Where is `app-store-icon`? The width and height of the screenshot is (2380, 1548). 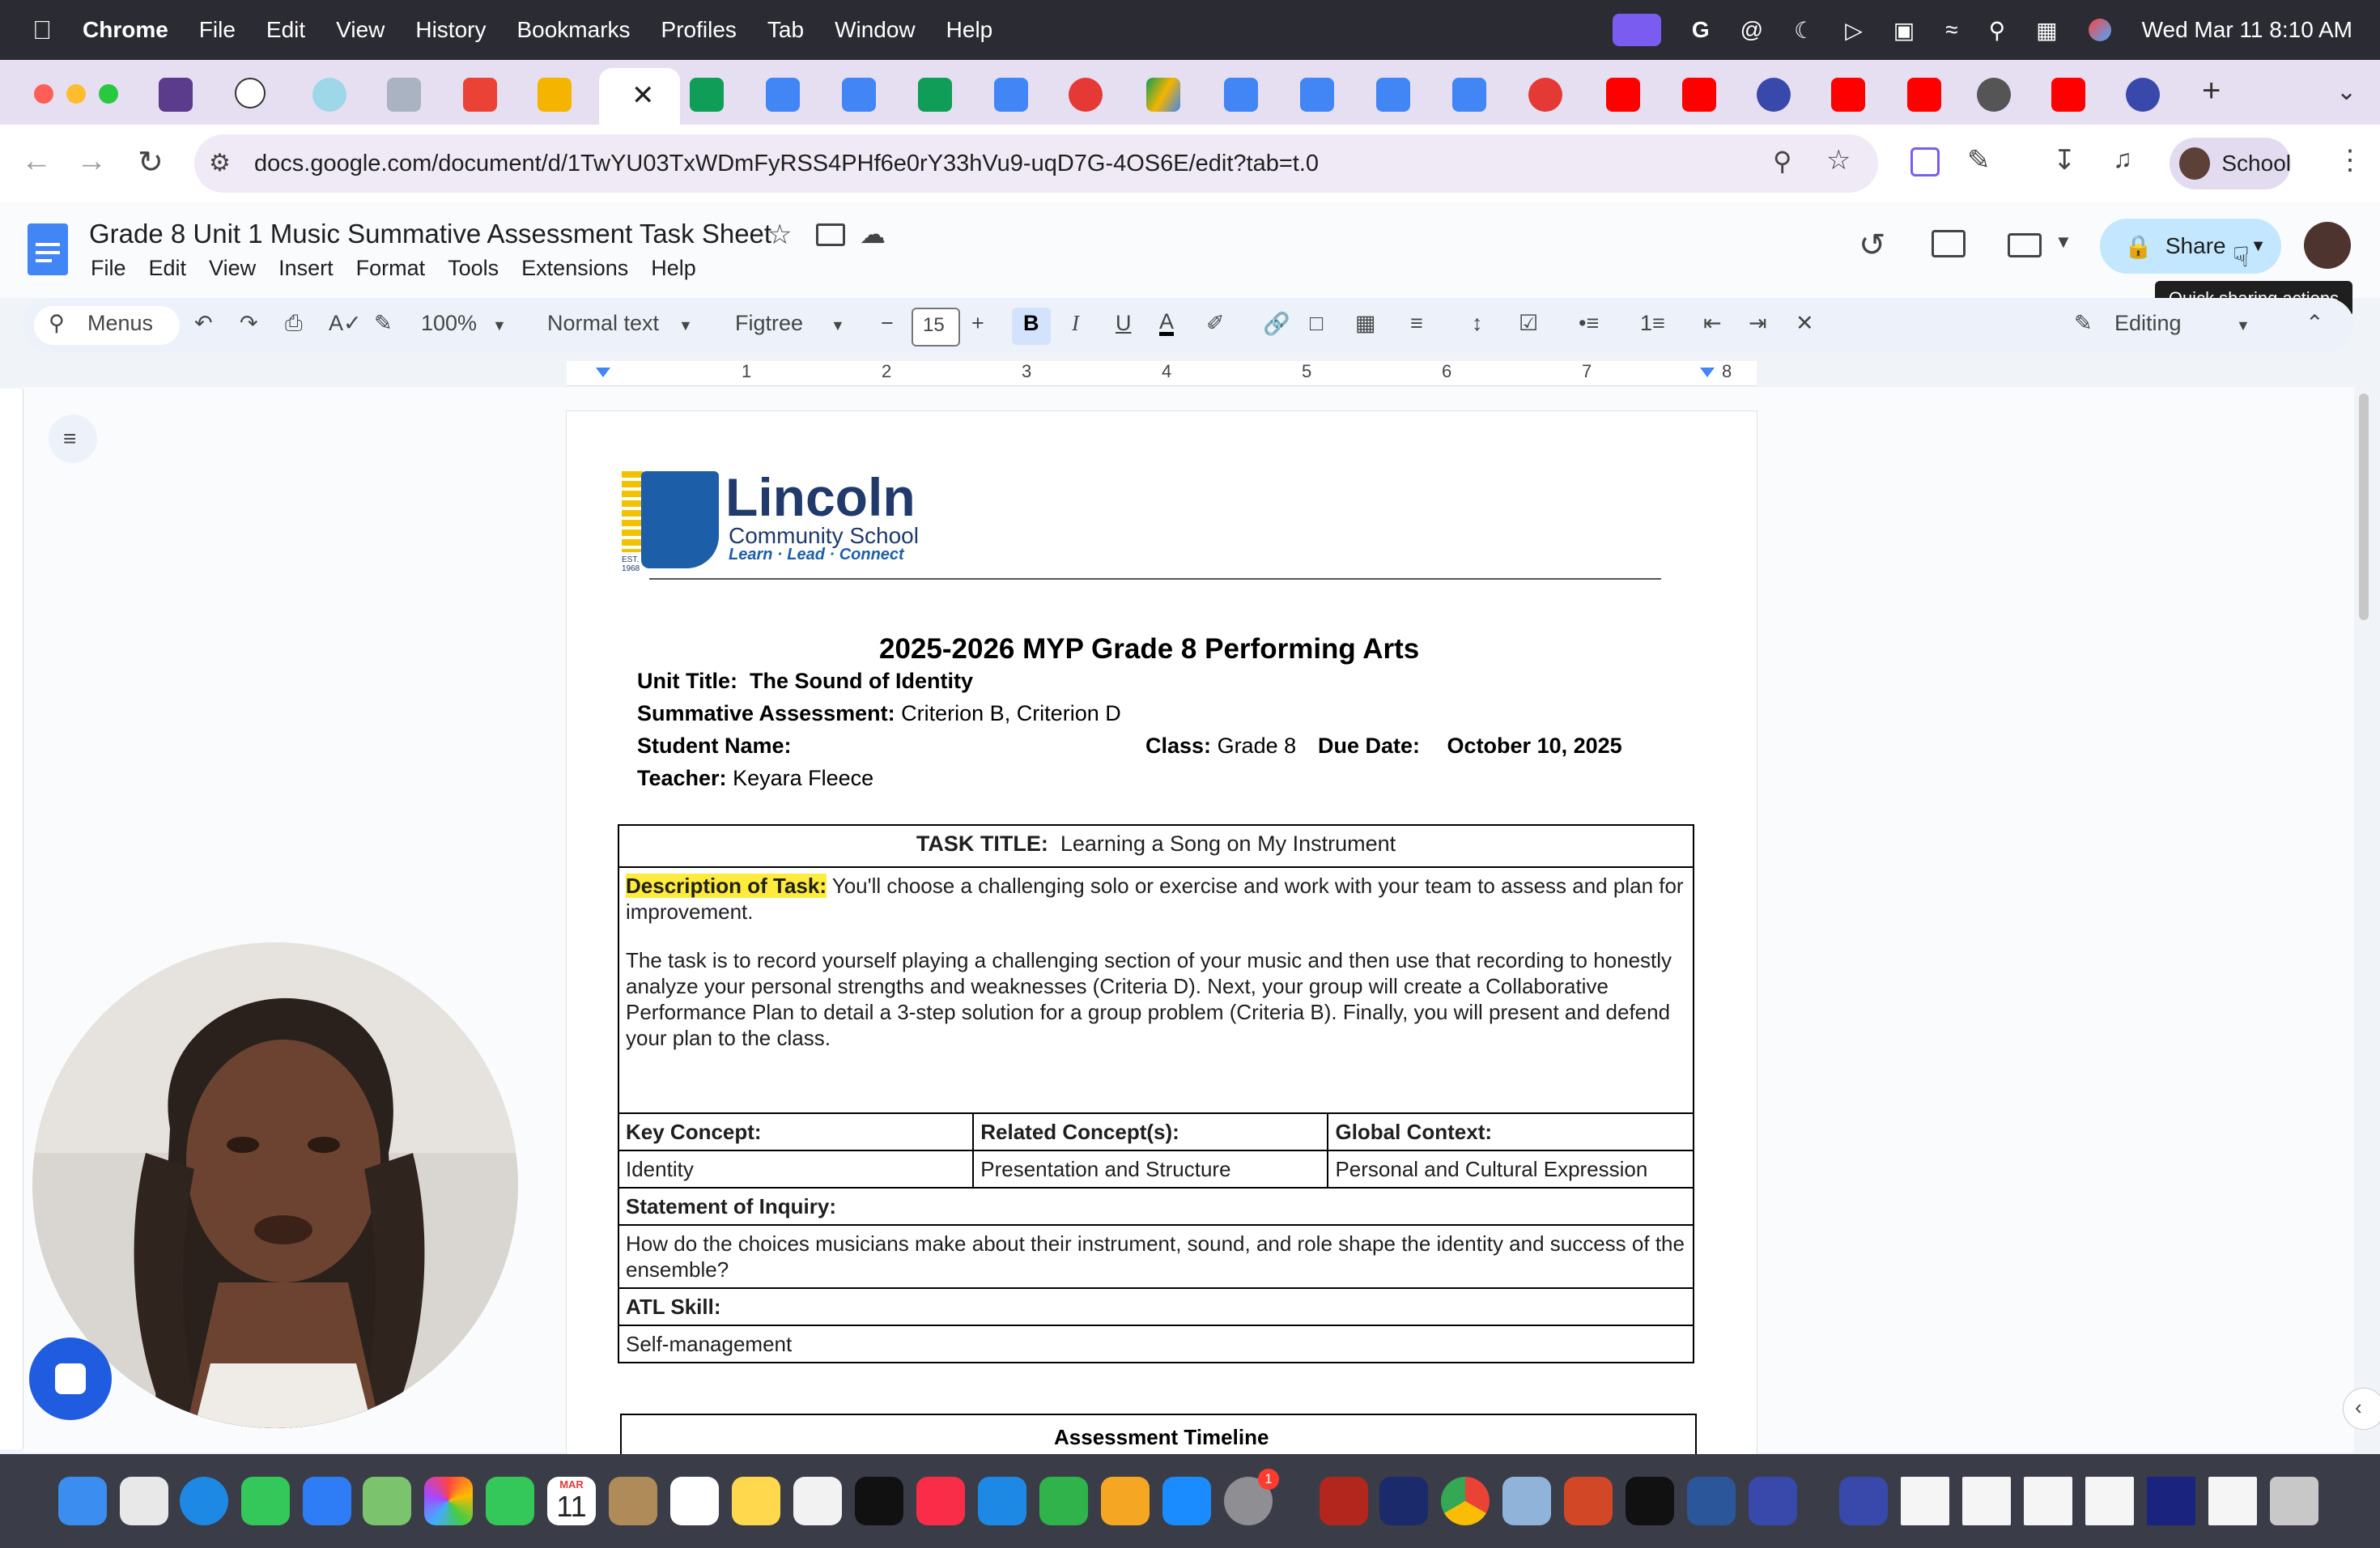
app-store-icon is located at coordinates (1186, 1501).